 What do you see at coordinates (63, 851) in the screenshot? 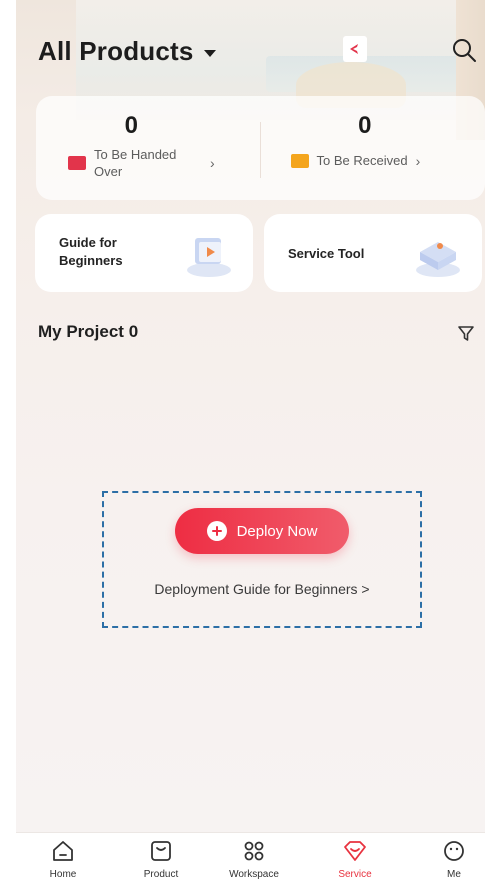
I see `home-icon` at bounding box center [63, 851].